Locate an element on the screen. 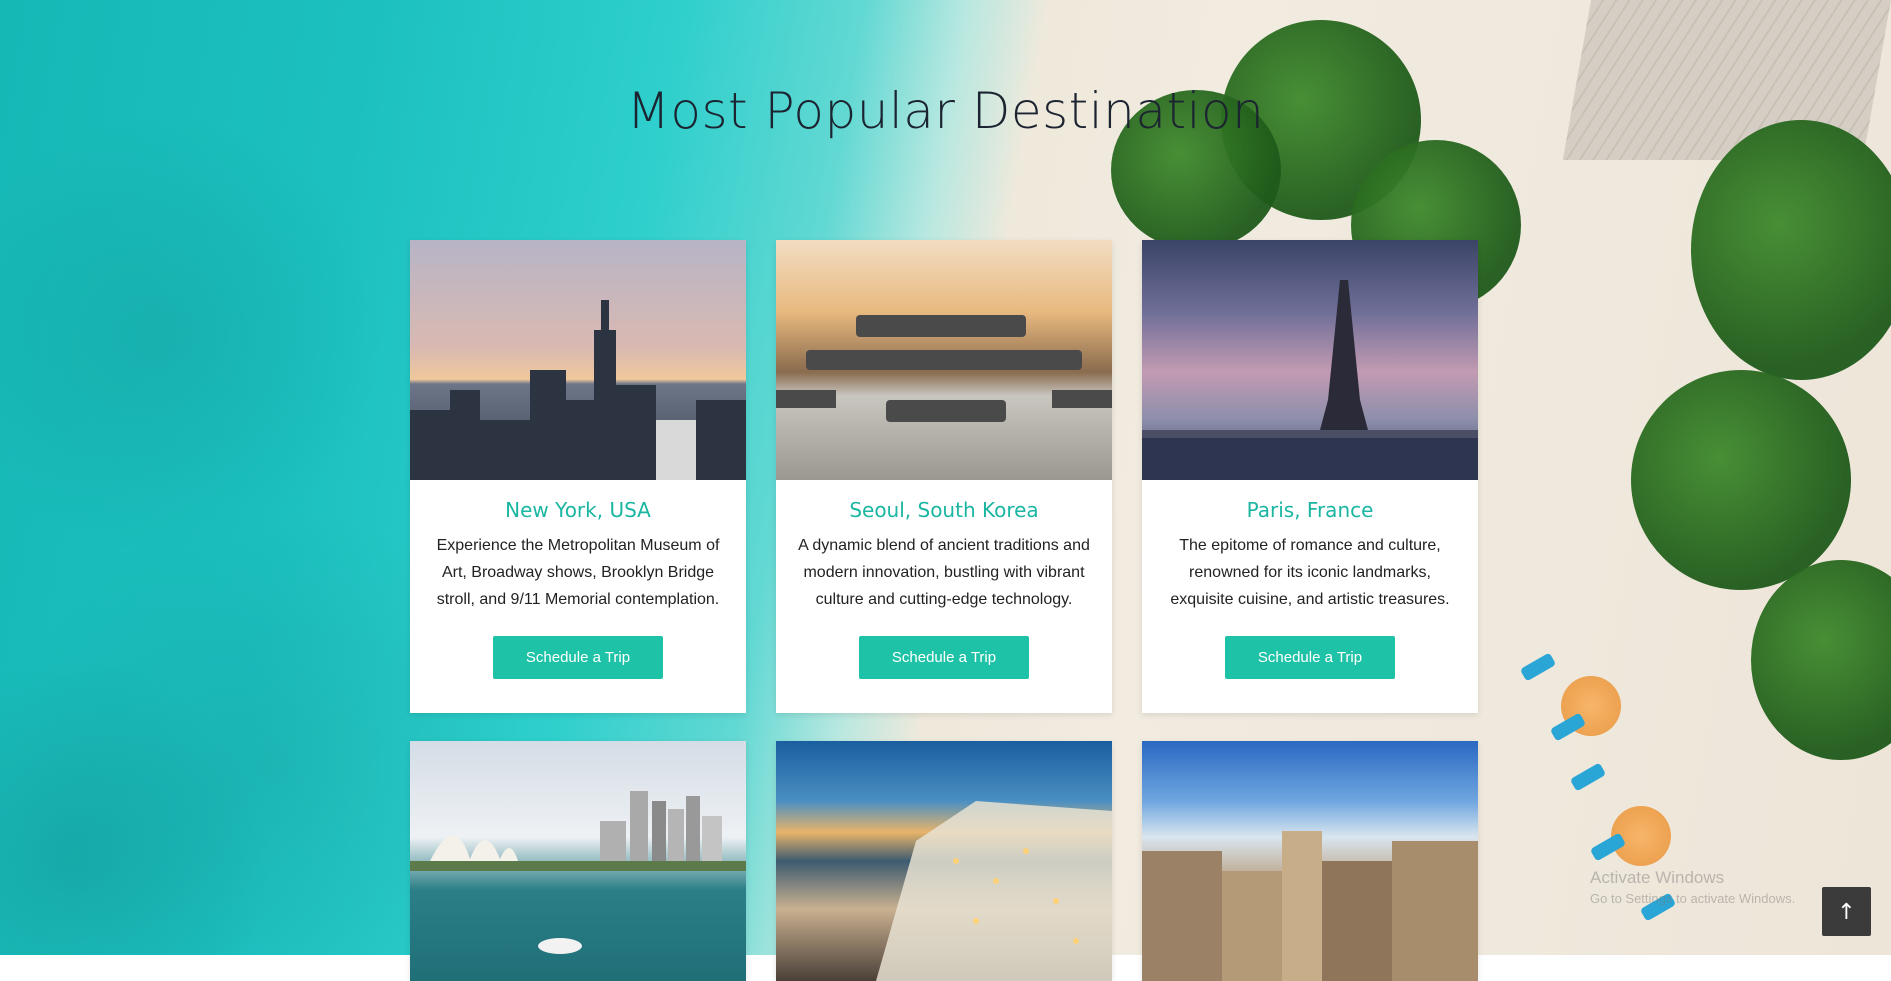  sydney-image is located at coordinates (578, 861).